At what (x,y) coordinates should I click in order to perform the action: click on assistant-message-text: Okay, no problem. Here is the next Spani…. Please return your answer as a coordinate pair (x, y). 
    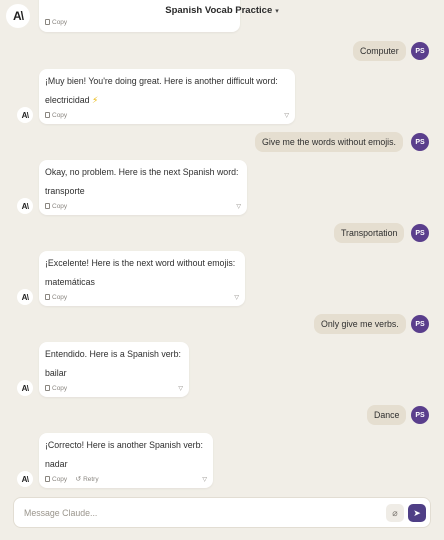
    Looking at the image, I should click on (142, 172).